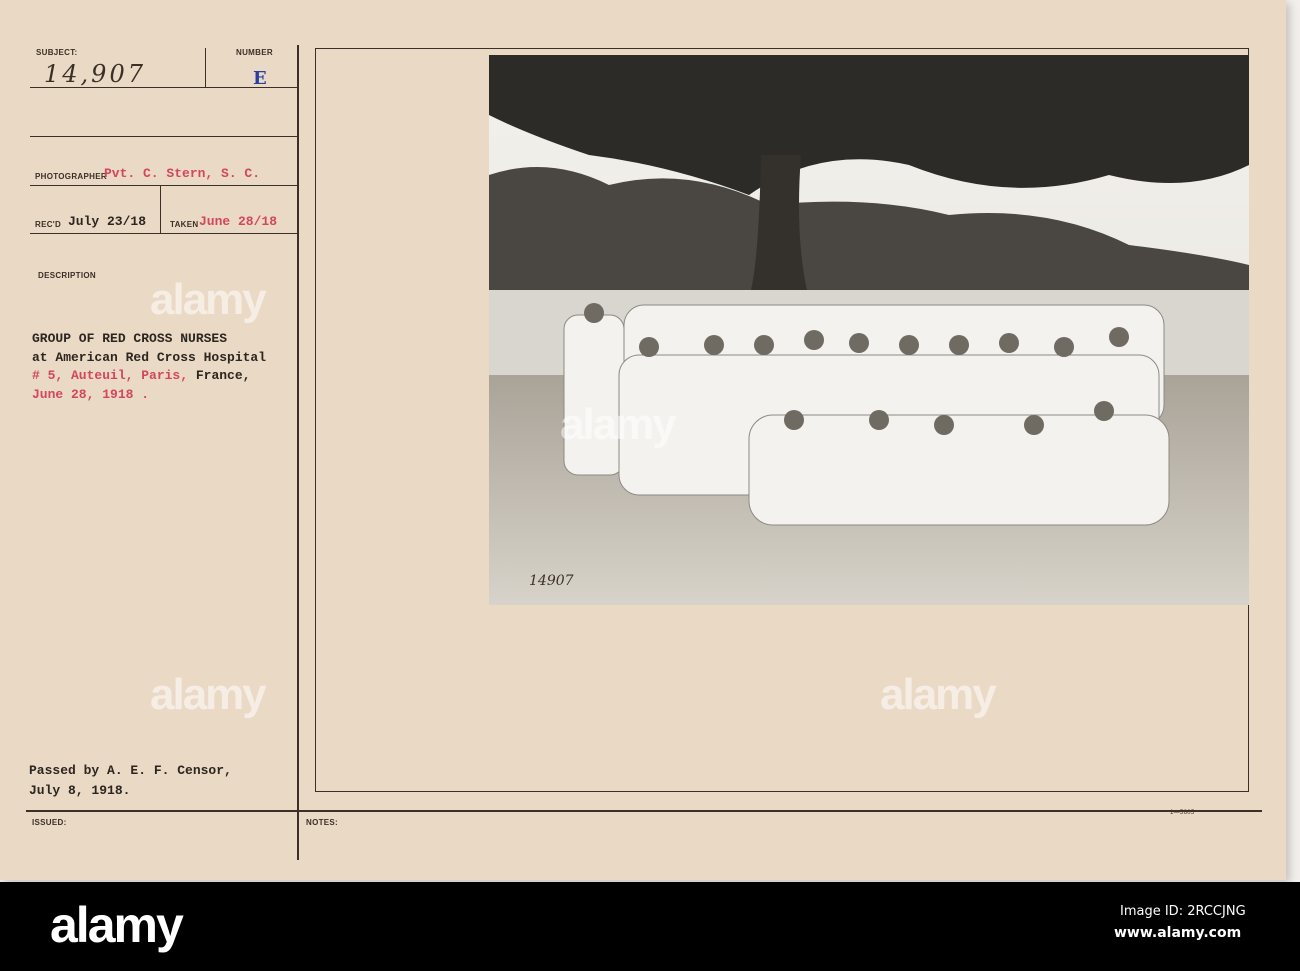 The image size is (1300, 971). I want to click on form-number: 1—5605, so click(1182, 813).